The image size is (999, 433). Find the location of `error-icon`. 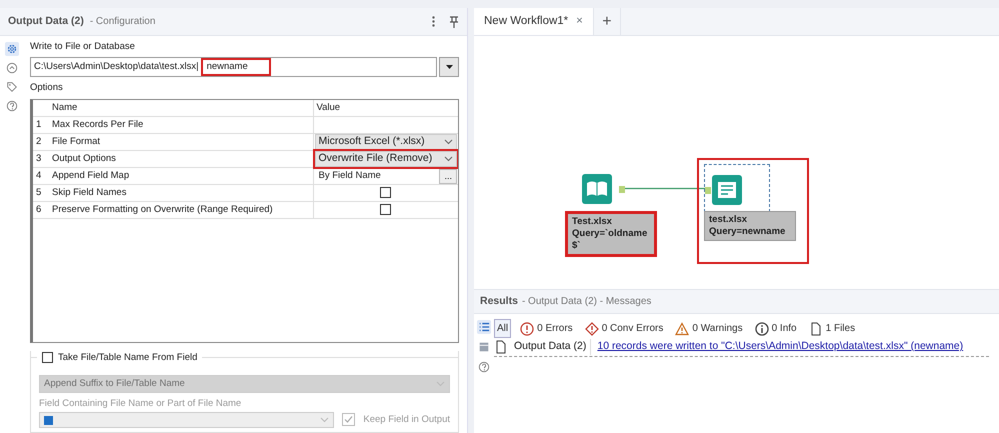

error-icon is located at coordinates (527, 329).